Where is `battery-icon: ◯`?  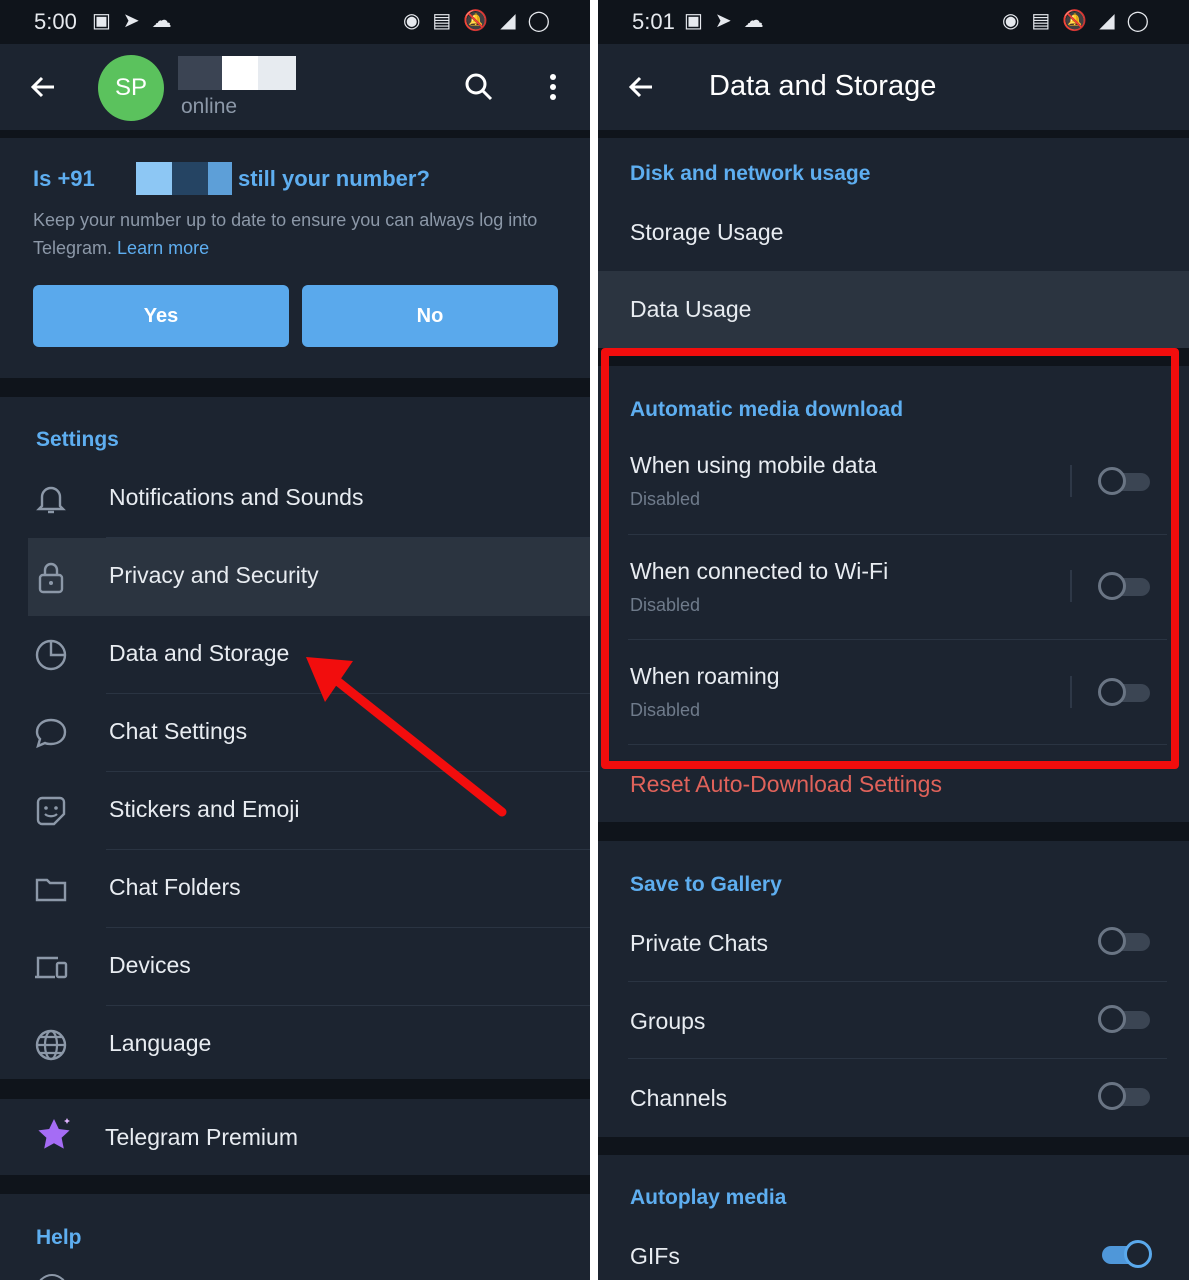
battery-icon: ◯ is located at coordinates (1137, 21).